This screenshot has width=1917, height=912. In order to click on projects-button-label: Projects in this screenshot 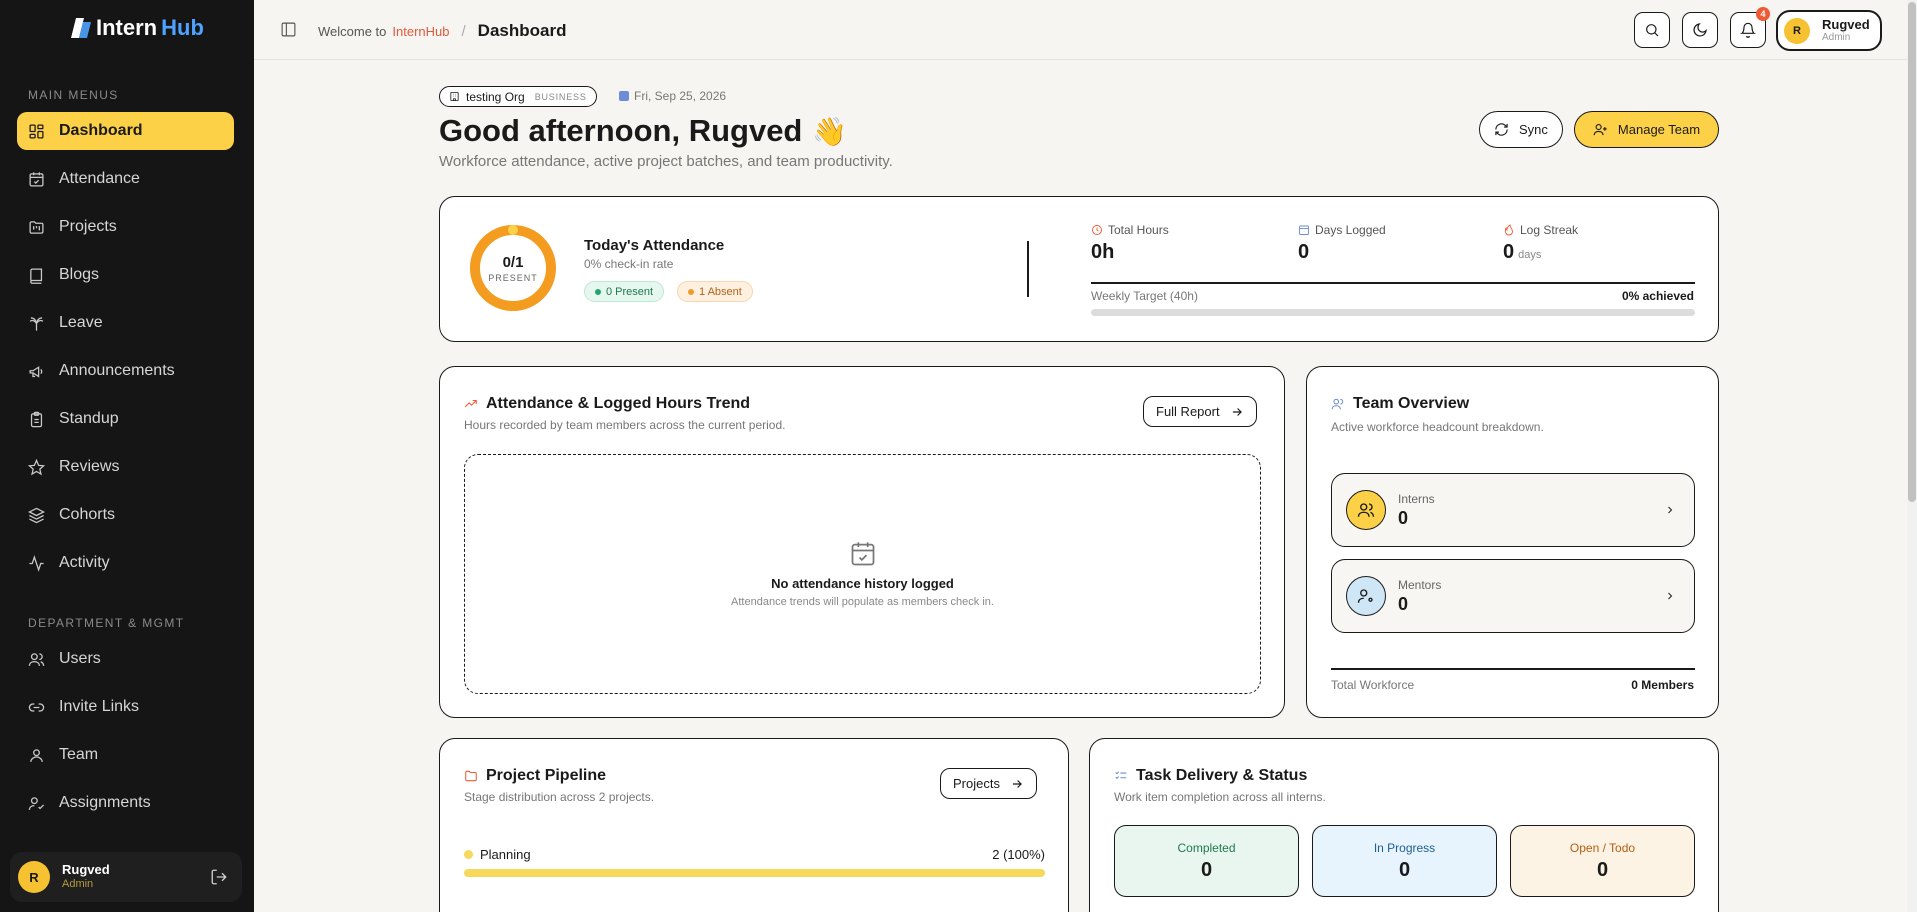, I will do `click(976, 783)`.